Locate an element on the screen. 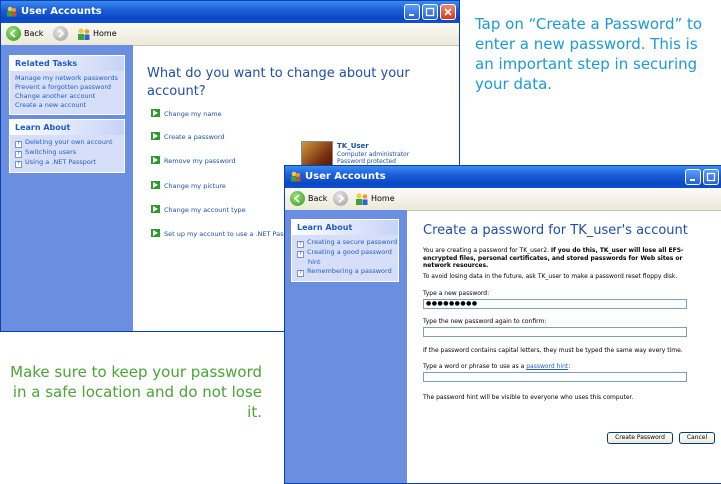 Image resolution: width=721 pixels, height=484 pixels. cancel-button: Cancel is located at coordinates (697, 438).